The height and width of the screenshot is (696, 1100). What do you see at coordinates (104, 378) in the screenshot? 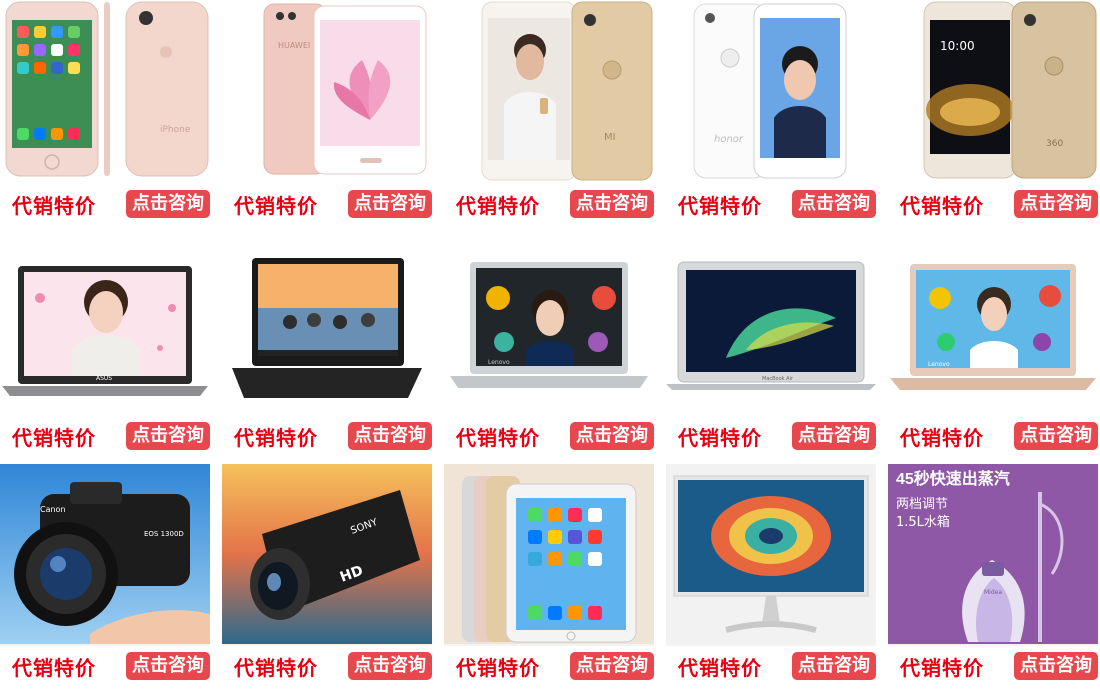
I see `laptop-brand-text: ASUS` at bounding box center [104, 378].